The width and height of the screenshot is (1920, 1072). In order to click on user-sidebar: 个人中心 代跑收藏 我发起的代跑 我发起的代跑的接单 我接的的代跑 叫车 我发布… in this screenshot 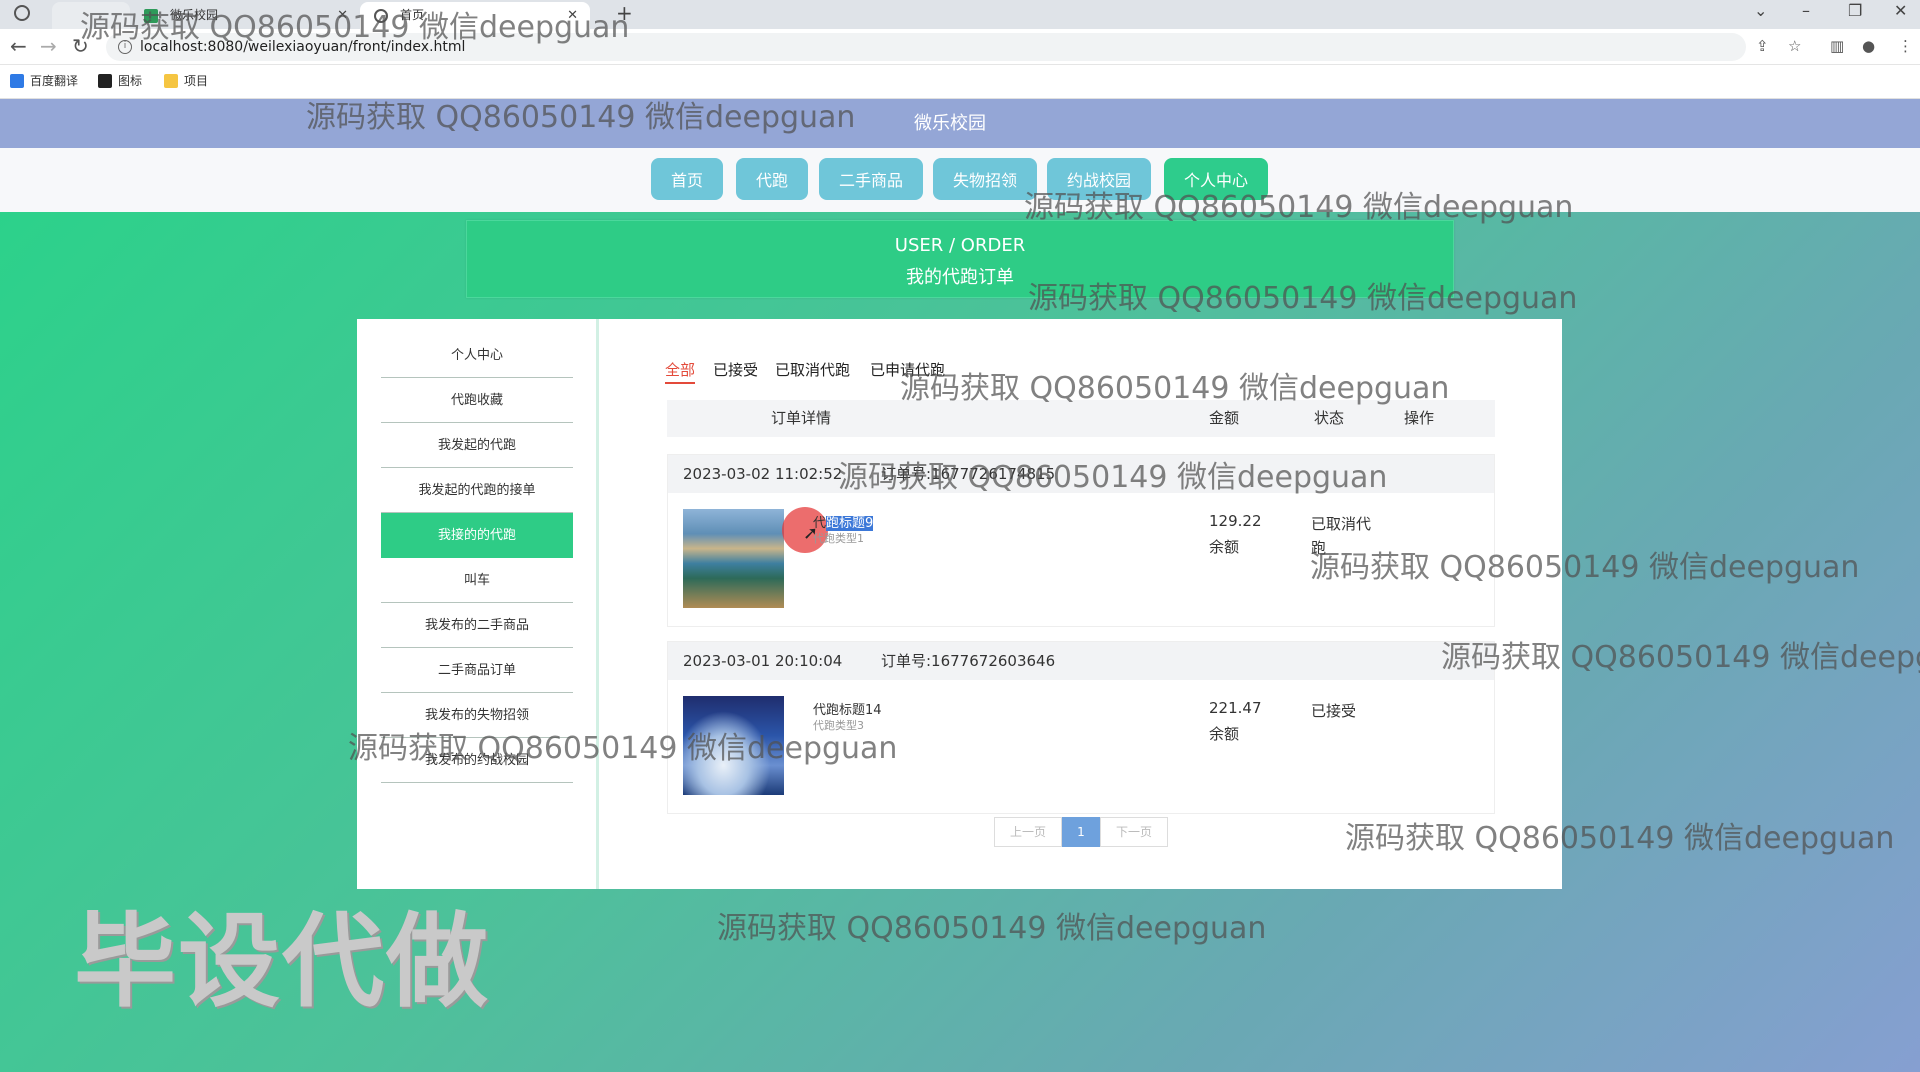, I will do `click(478, 604)`.